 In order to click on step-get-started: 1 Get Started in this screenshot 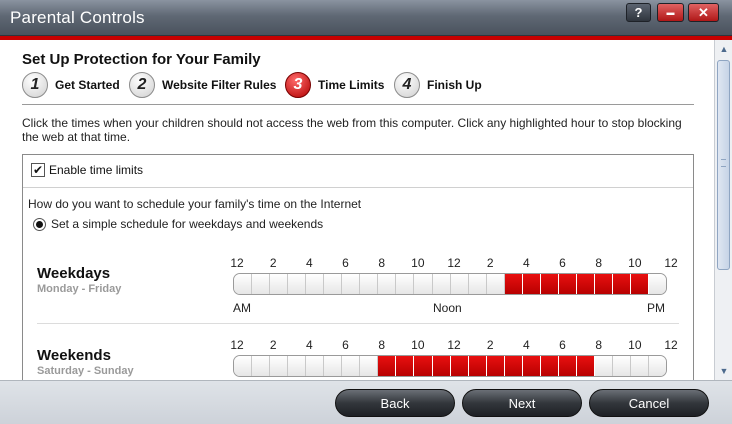, I will do `click(71, 85)`.